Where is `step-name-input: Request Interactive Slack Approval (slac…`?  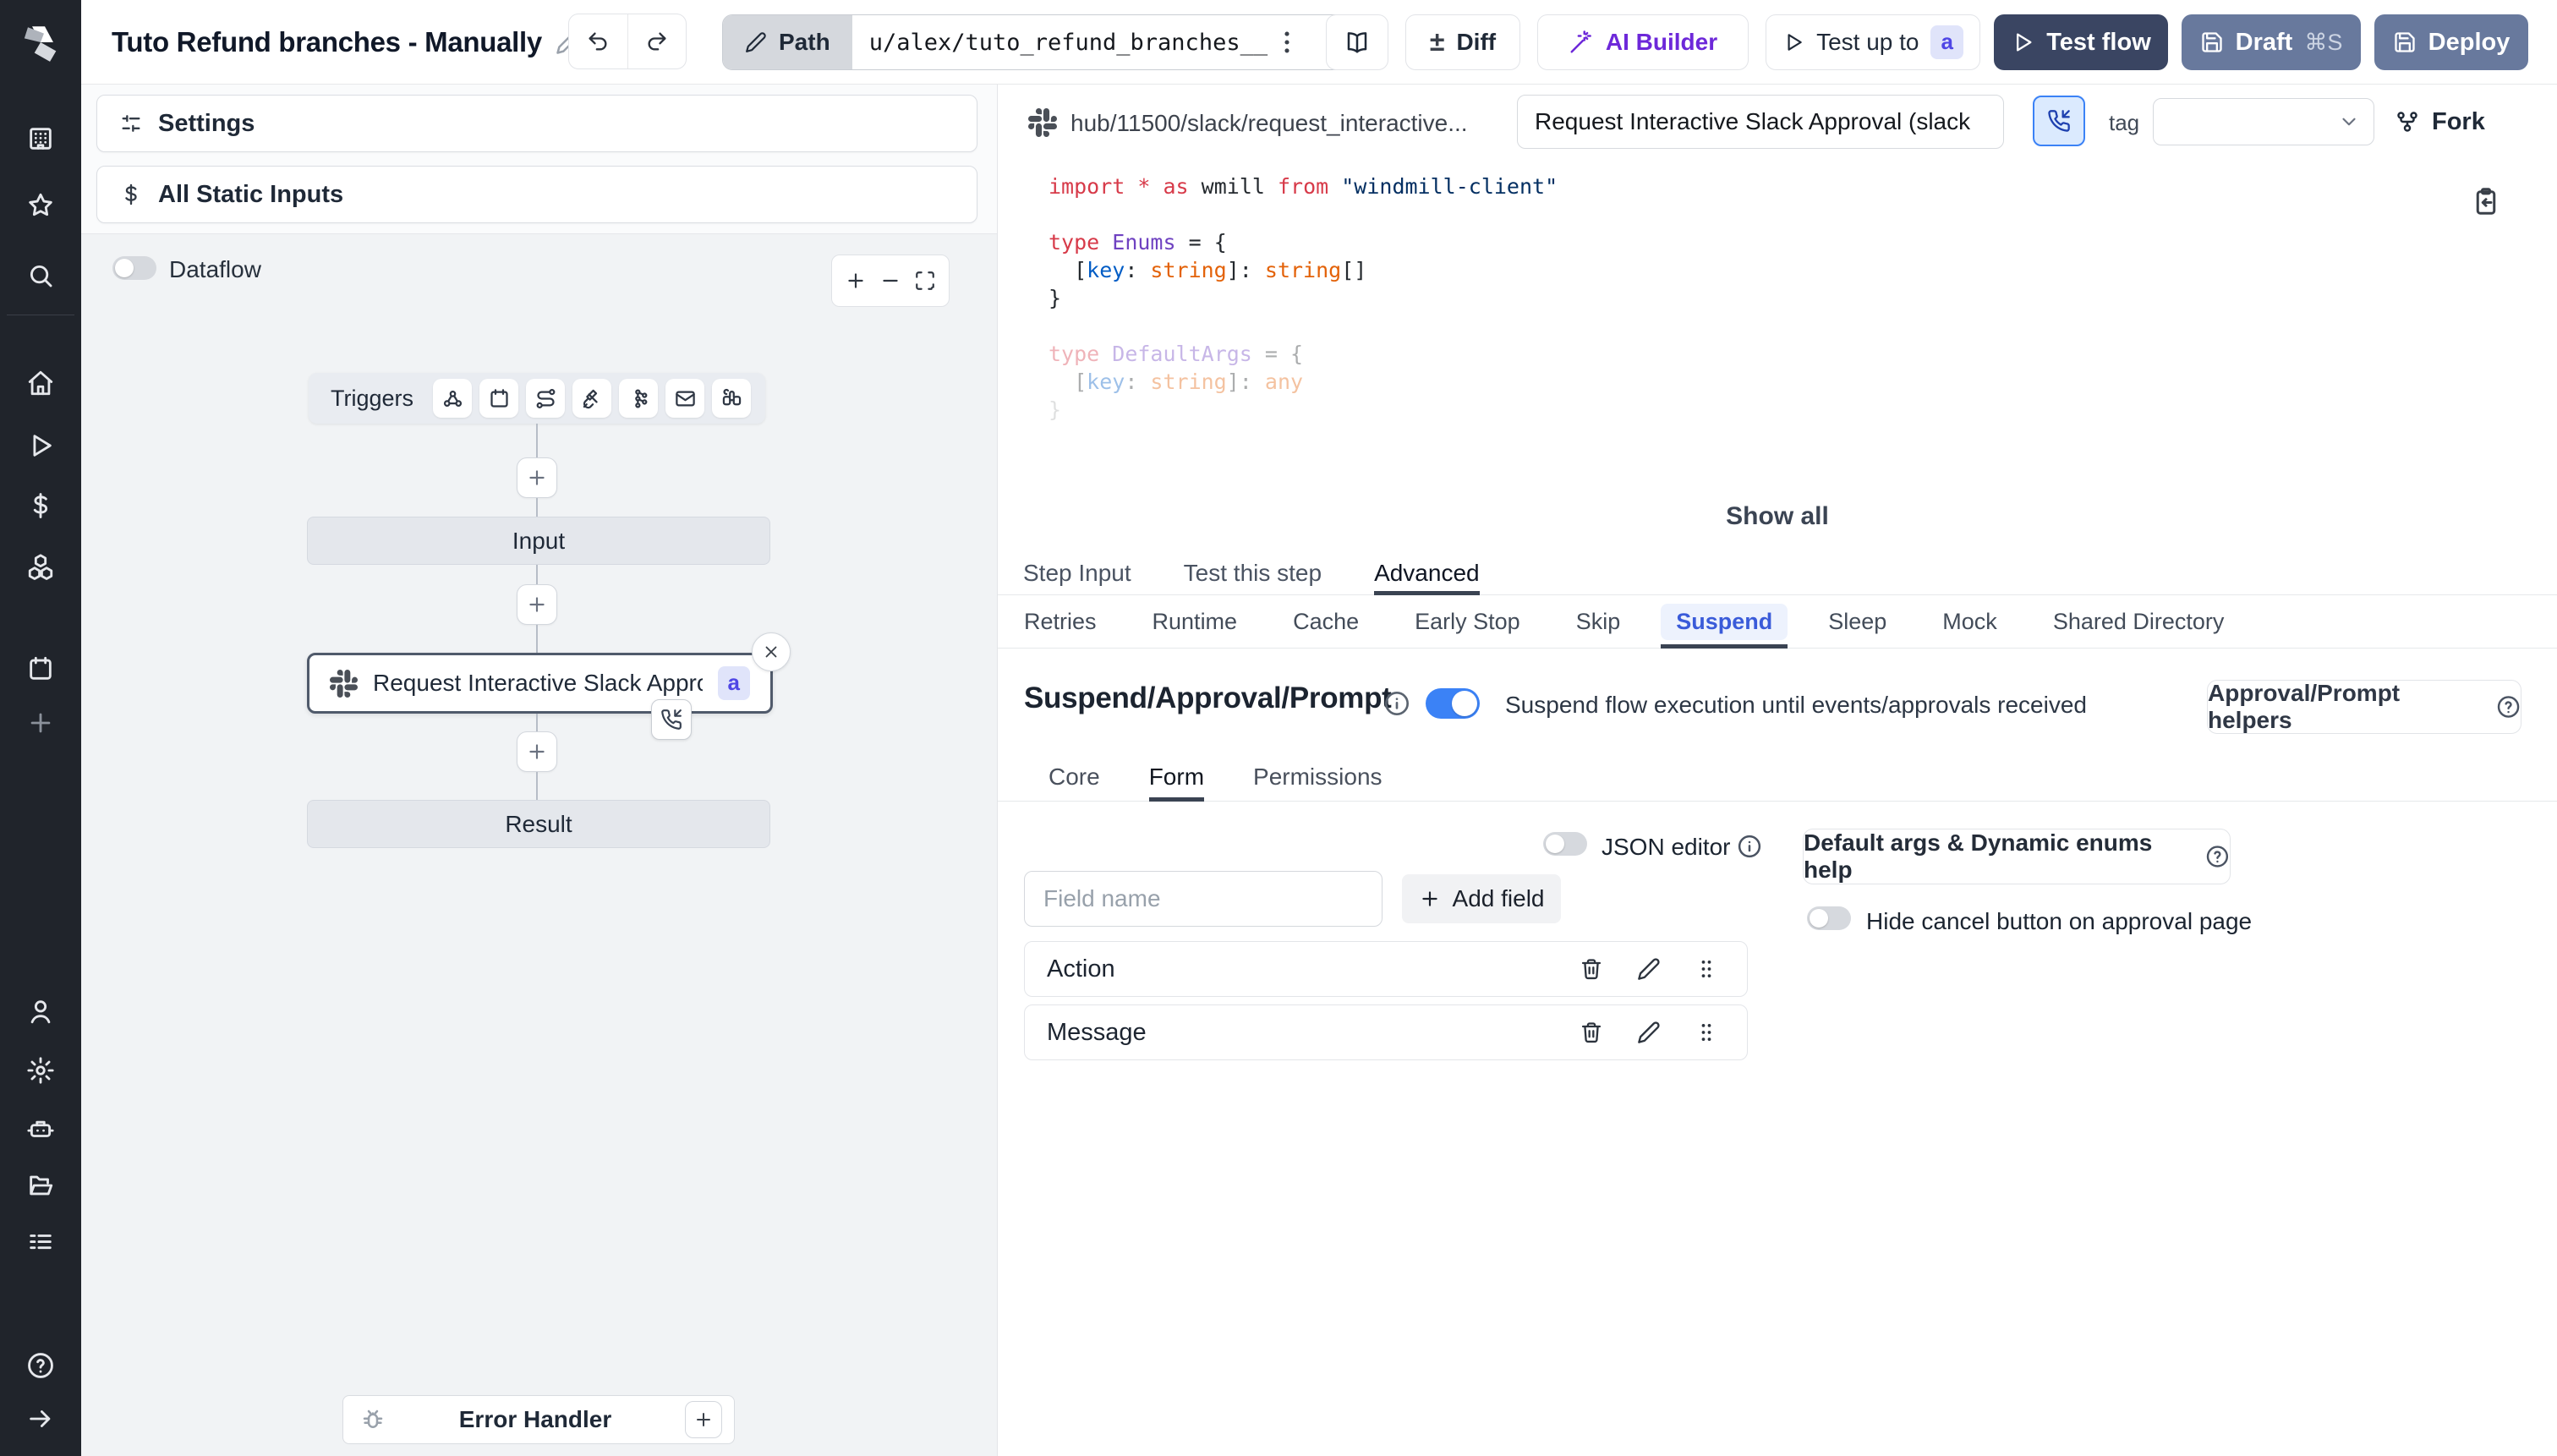
step-name-input: Request Interactive Slack Approval (slac… is located at coordinates (1760, 122).